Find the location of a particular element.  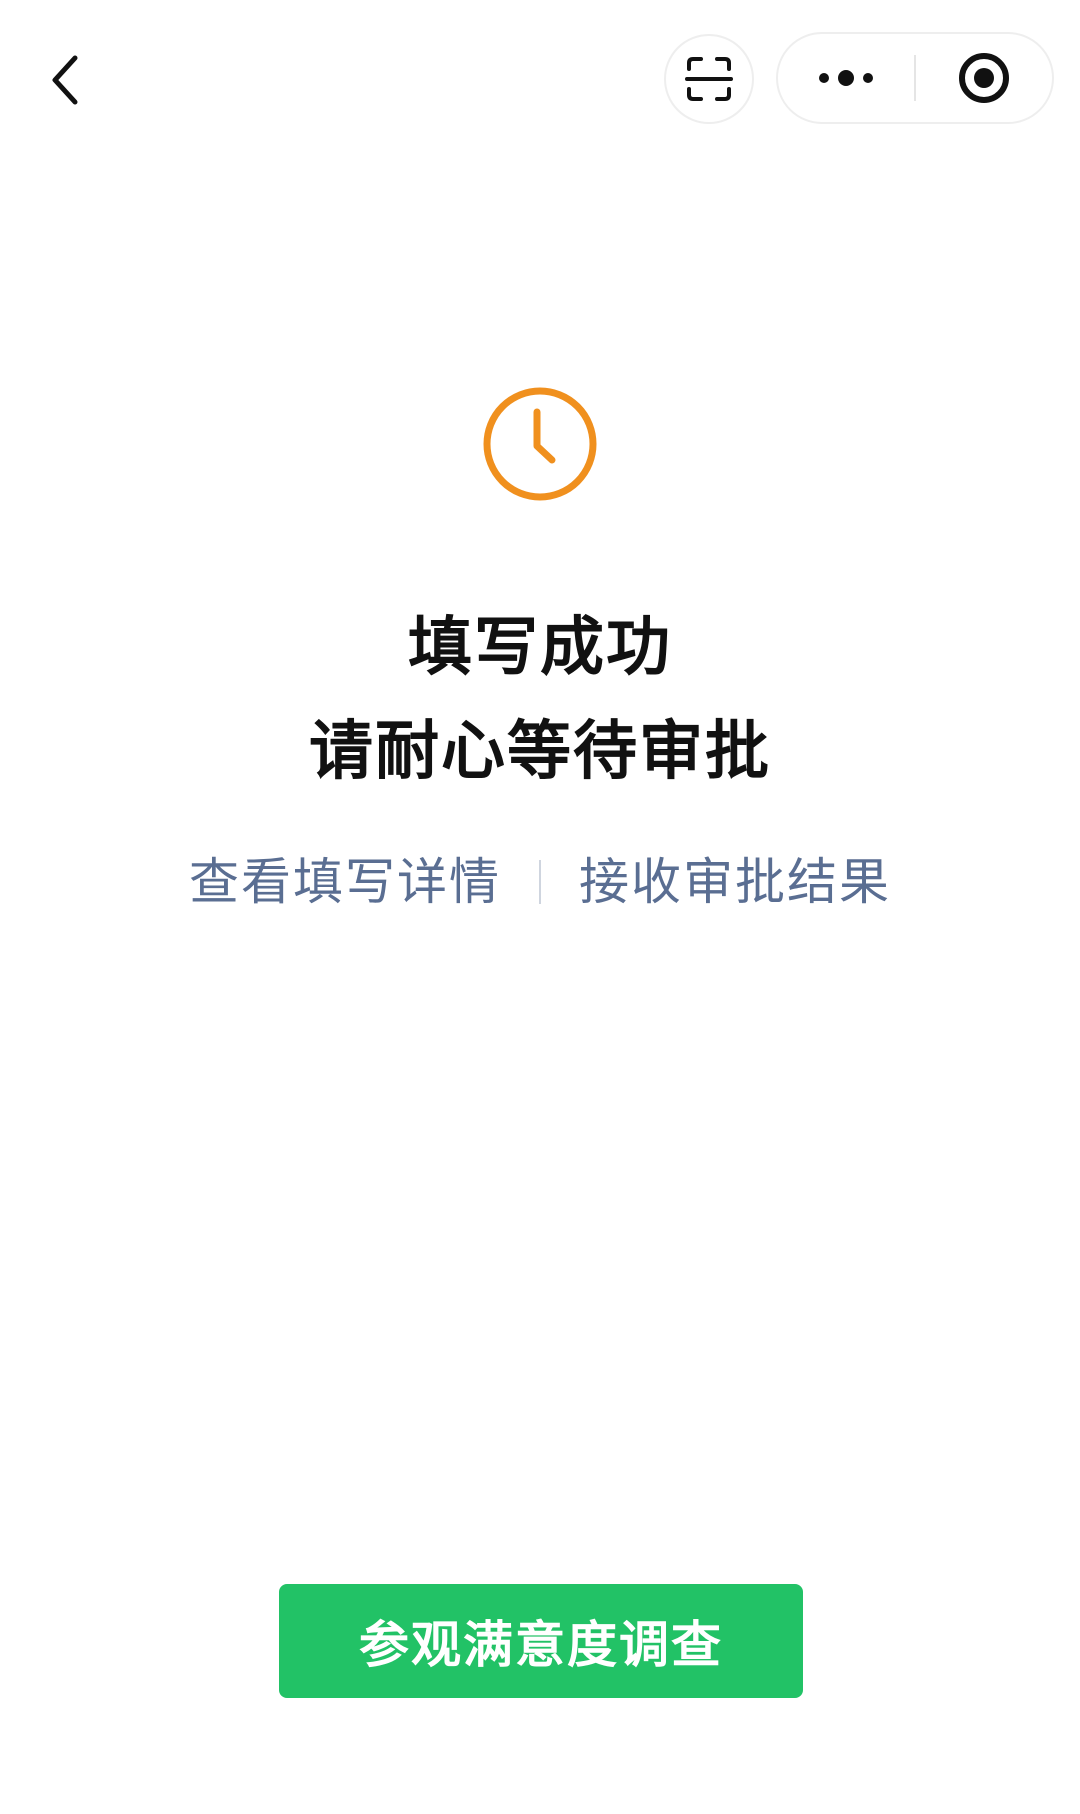

back-button is located at coordinates (65, 80).